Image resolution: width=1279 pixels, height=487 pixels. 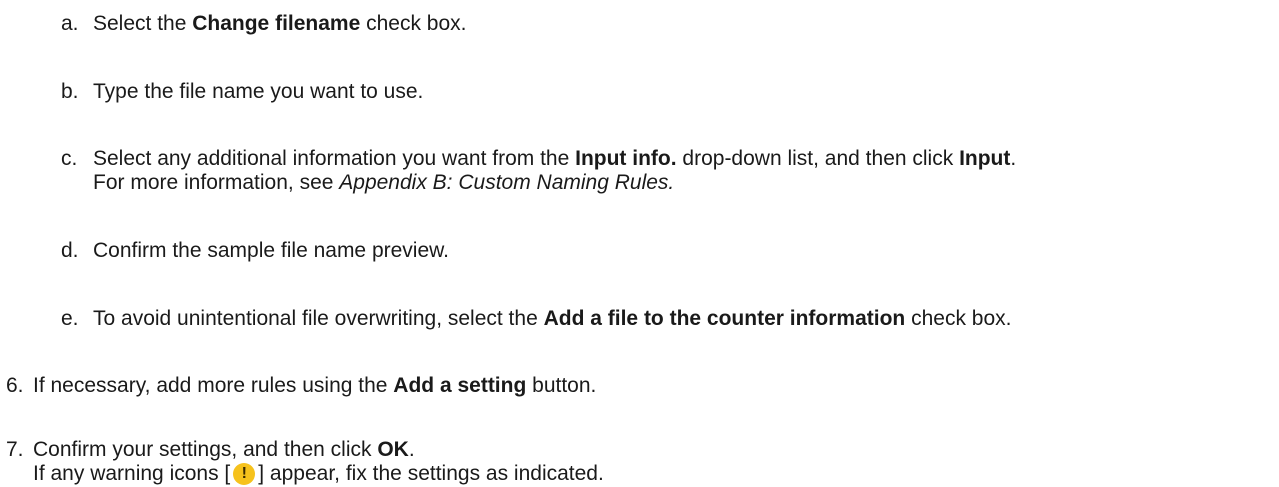 I want to click on step-marker: 6., so click(x=15, y=385).